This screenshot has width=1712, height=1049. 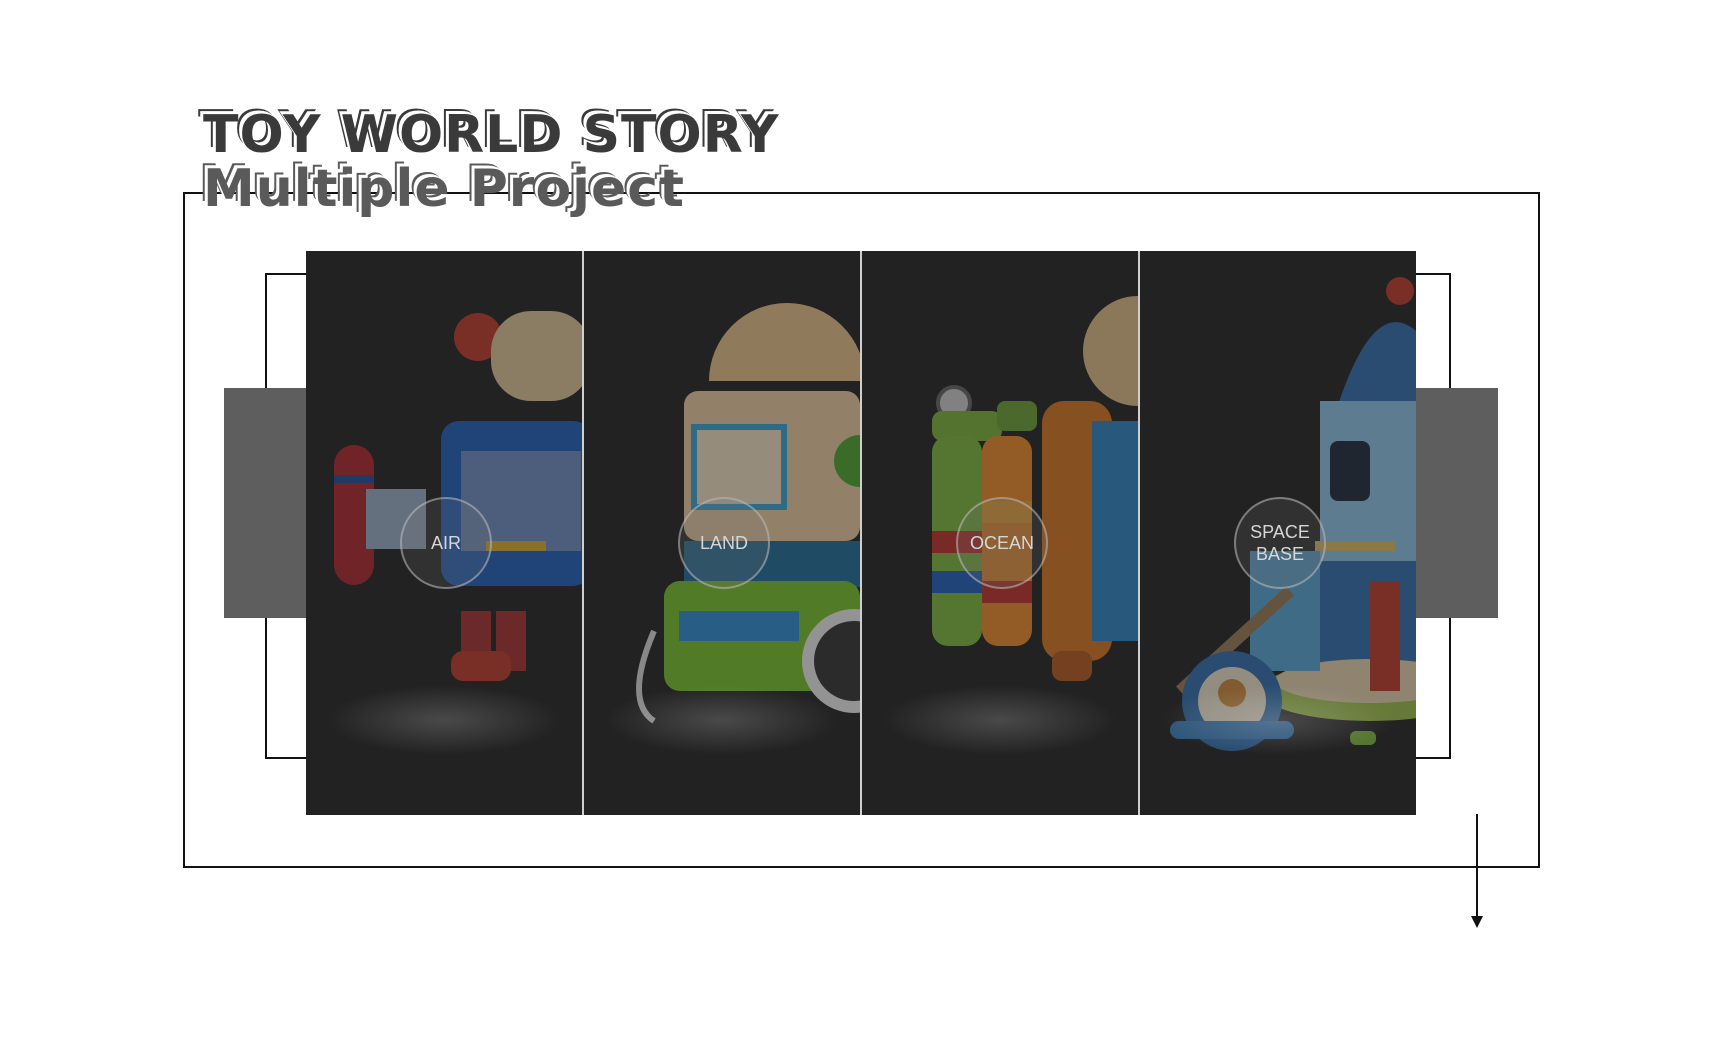 I want to click on project-panel-air: AIR, so click(x=445, y=533).